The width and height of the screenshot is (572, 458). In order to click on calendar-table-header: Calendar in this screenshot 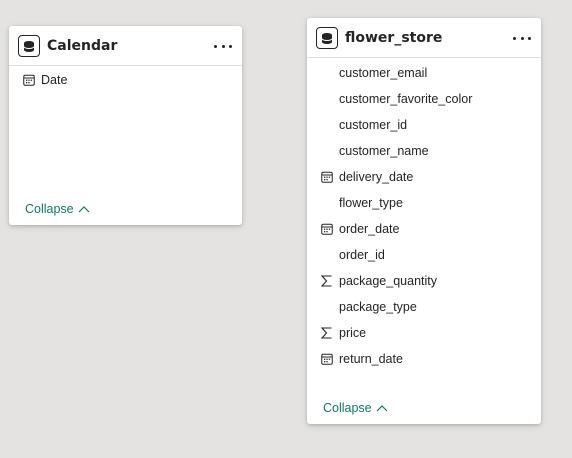, I will do `click(125, 46)`.